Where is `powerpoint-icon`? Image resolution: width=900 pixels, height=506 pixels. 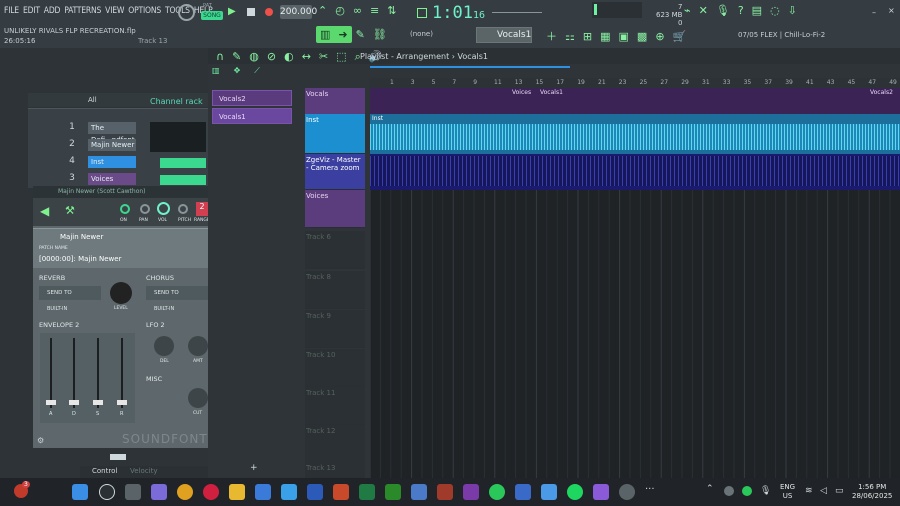
powerpoint-icon is located at coordinates (341, 492).